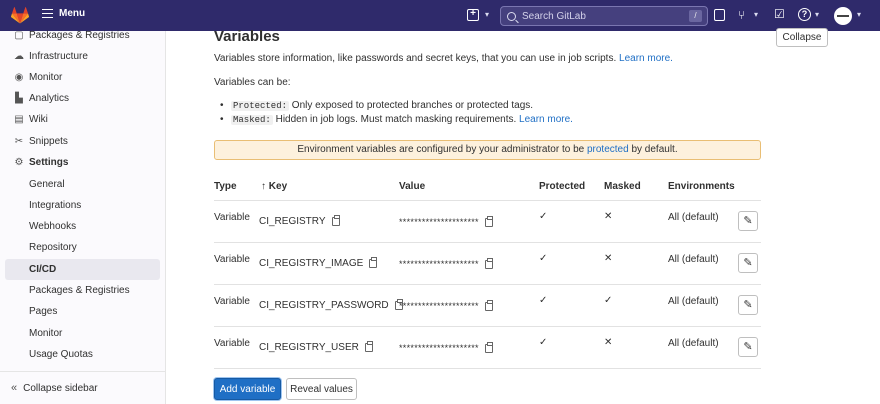 The width and height of the screenshot is (880, 404). I want to click on sidebar-item-label: Integrations, so click(55, 205).